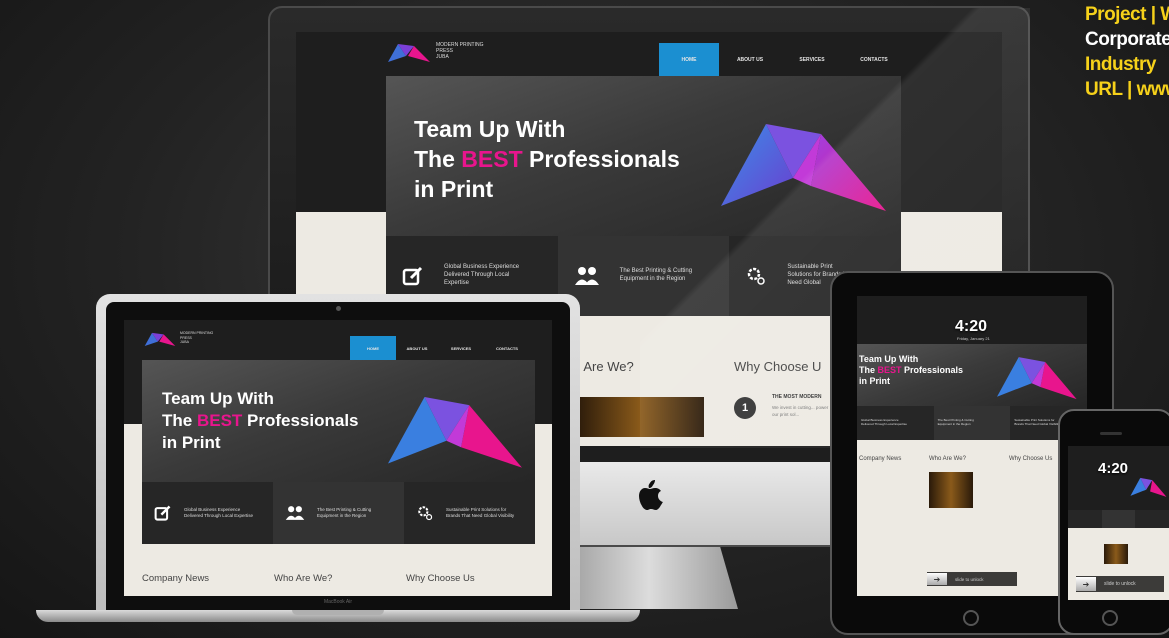 This screenshot has height=638, width=1169. What do you see at coordinates (1127, 52) in the screenshot?
I see `project-caption: Project | W Corporate Industry URL | www` at bounding box center [1127, 52].